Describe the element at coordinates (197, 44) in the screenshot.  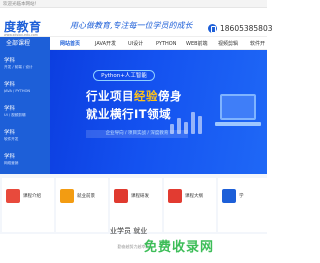
I see `nav-item-web: WEB前端` at that location.